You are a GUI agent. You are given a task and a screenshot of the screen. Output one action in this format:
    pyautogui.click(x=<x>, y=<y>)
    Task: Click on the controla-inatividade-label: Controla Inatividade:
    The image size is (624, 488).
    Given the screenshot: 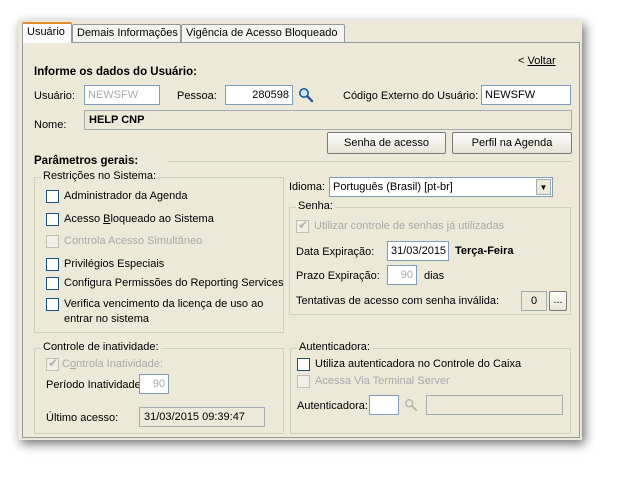 What is the action you would take?
    pyautogui.click(x=112, y=364)
    